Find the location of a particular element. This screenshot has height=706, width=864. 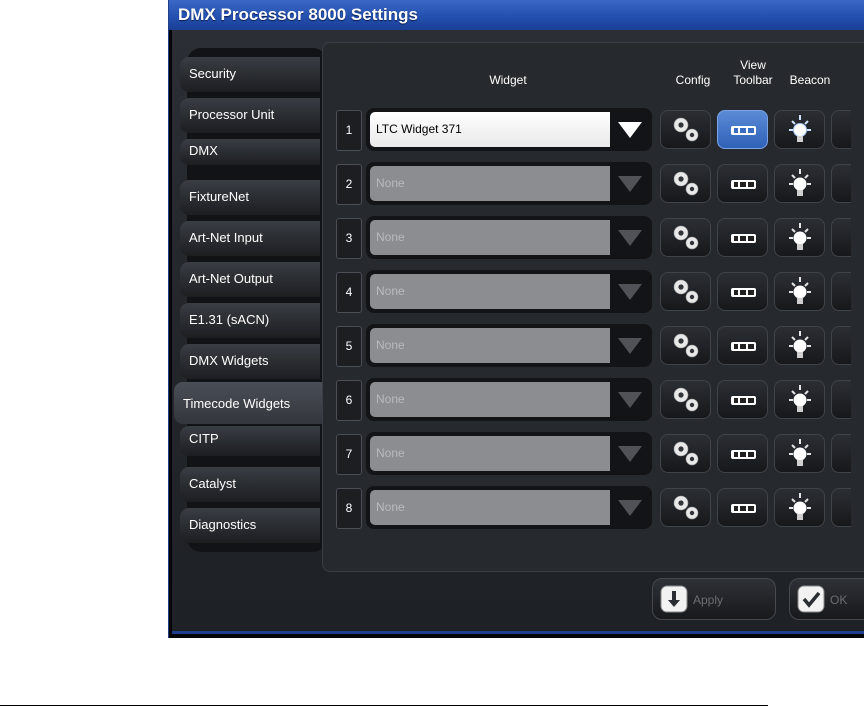

tab-processor-unit: Processor Unit is located at coordinates (250, 115).